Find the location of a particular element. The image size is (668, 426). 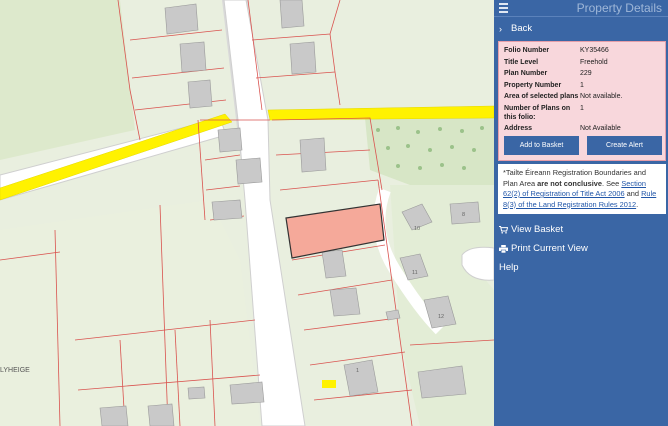

view-basket-button: View Basket is located at coordinates (581, 229).